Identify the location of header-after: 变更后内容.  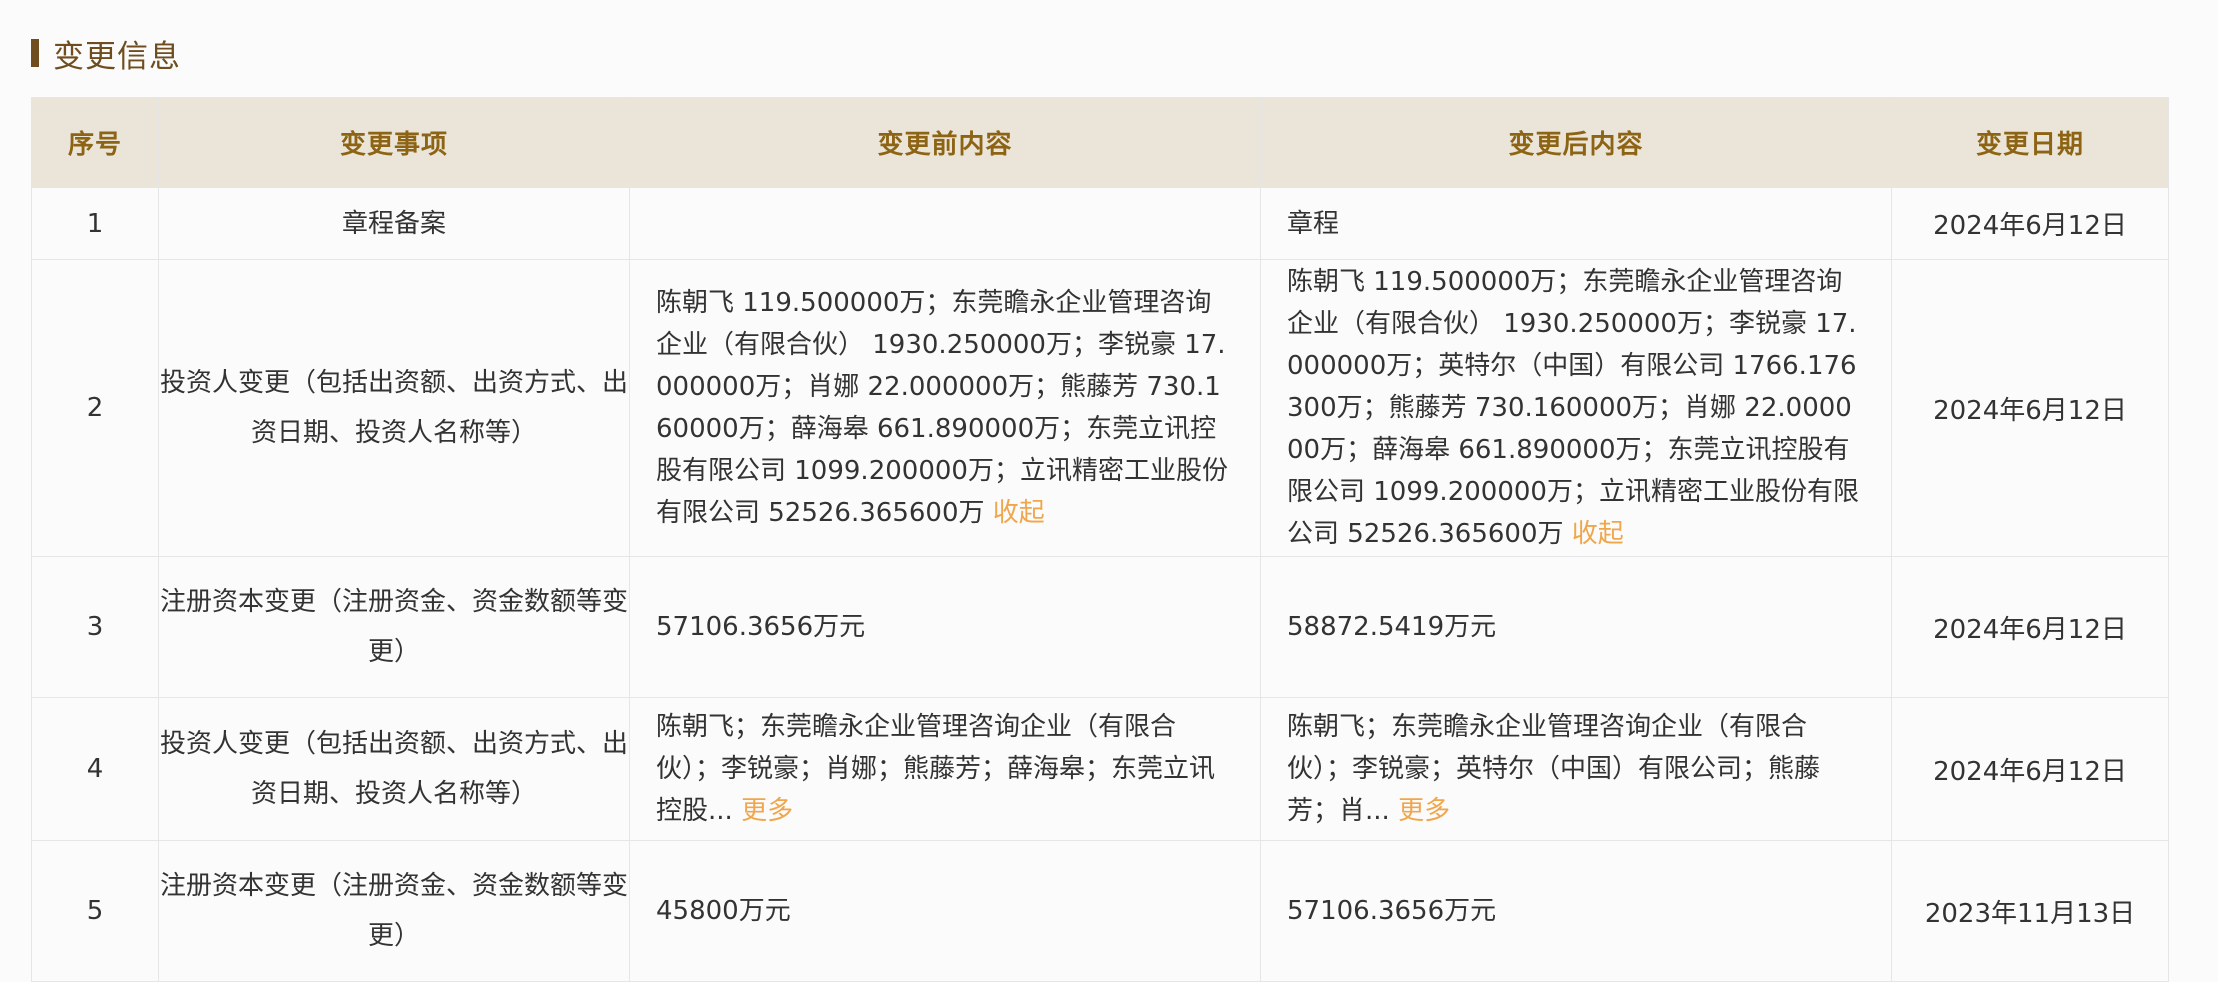
(1576, 142).